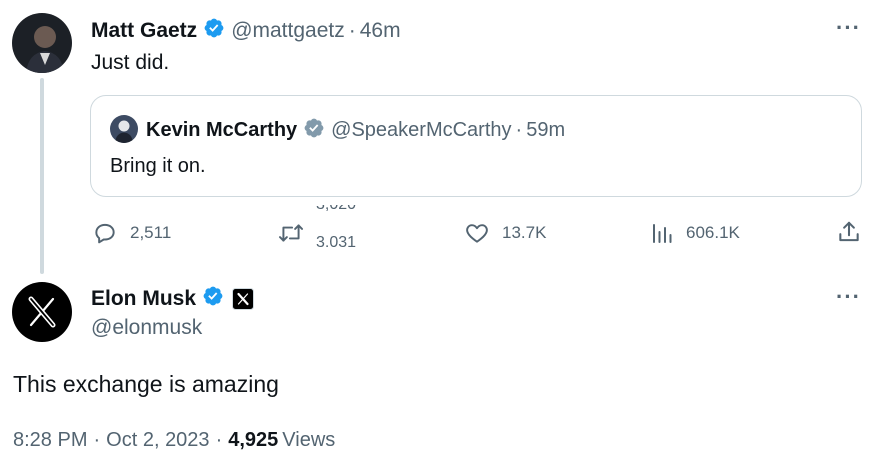  I want to click on tweet-text: Just did., so click(130, 62).